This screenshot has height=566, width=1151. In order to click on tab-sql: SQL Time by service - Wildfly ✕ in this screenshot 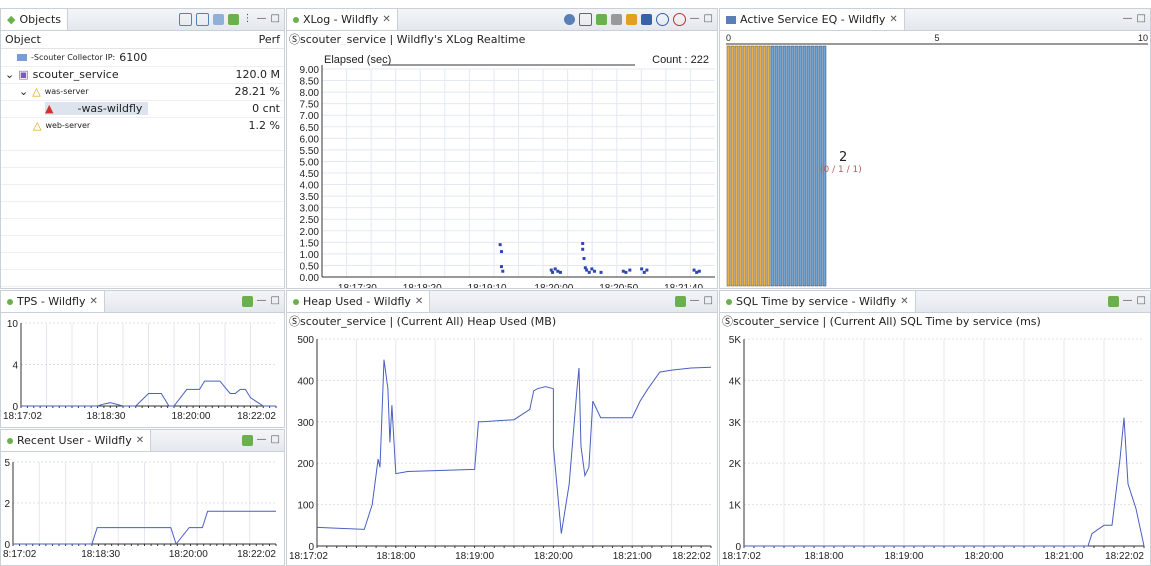, I will do `click(818, 301)`.